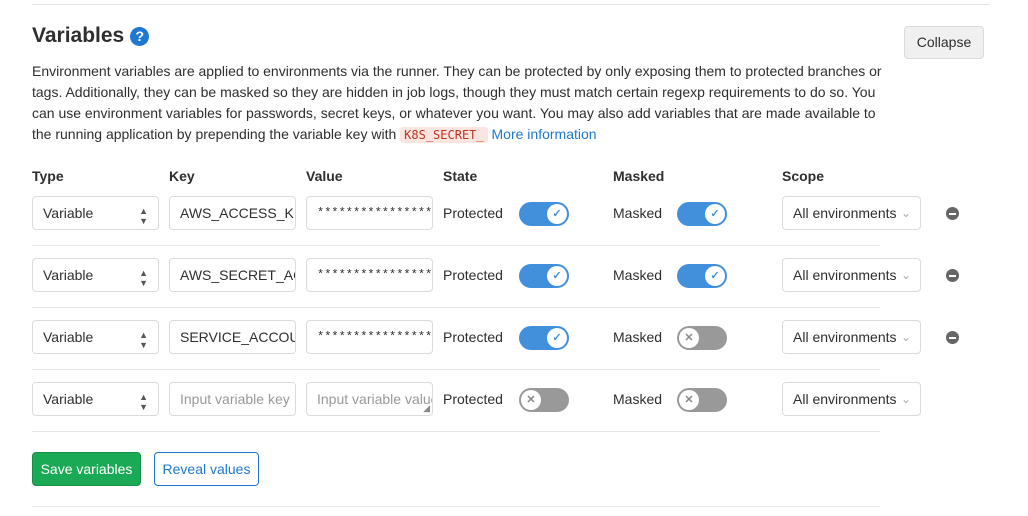 Image resolution: width=1028 pixels, height=516 pixels. I want to click on variable-value-textarea: Input variable value ◢, so click(369, 399).